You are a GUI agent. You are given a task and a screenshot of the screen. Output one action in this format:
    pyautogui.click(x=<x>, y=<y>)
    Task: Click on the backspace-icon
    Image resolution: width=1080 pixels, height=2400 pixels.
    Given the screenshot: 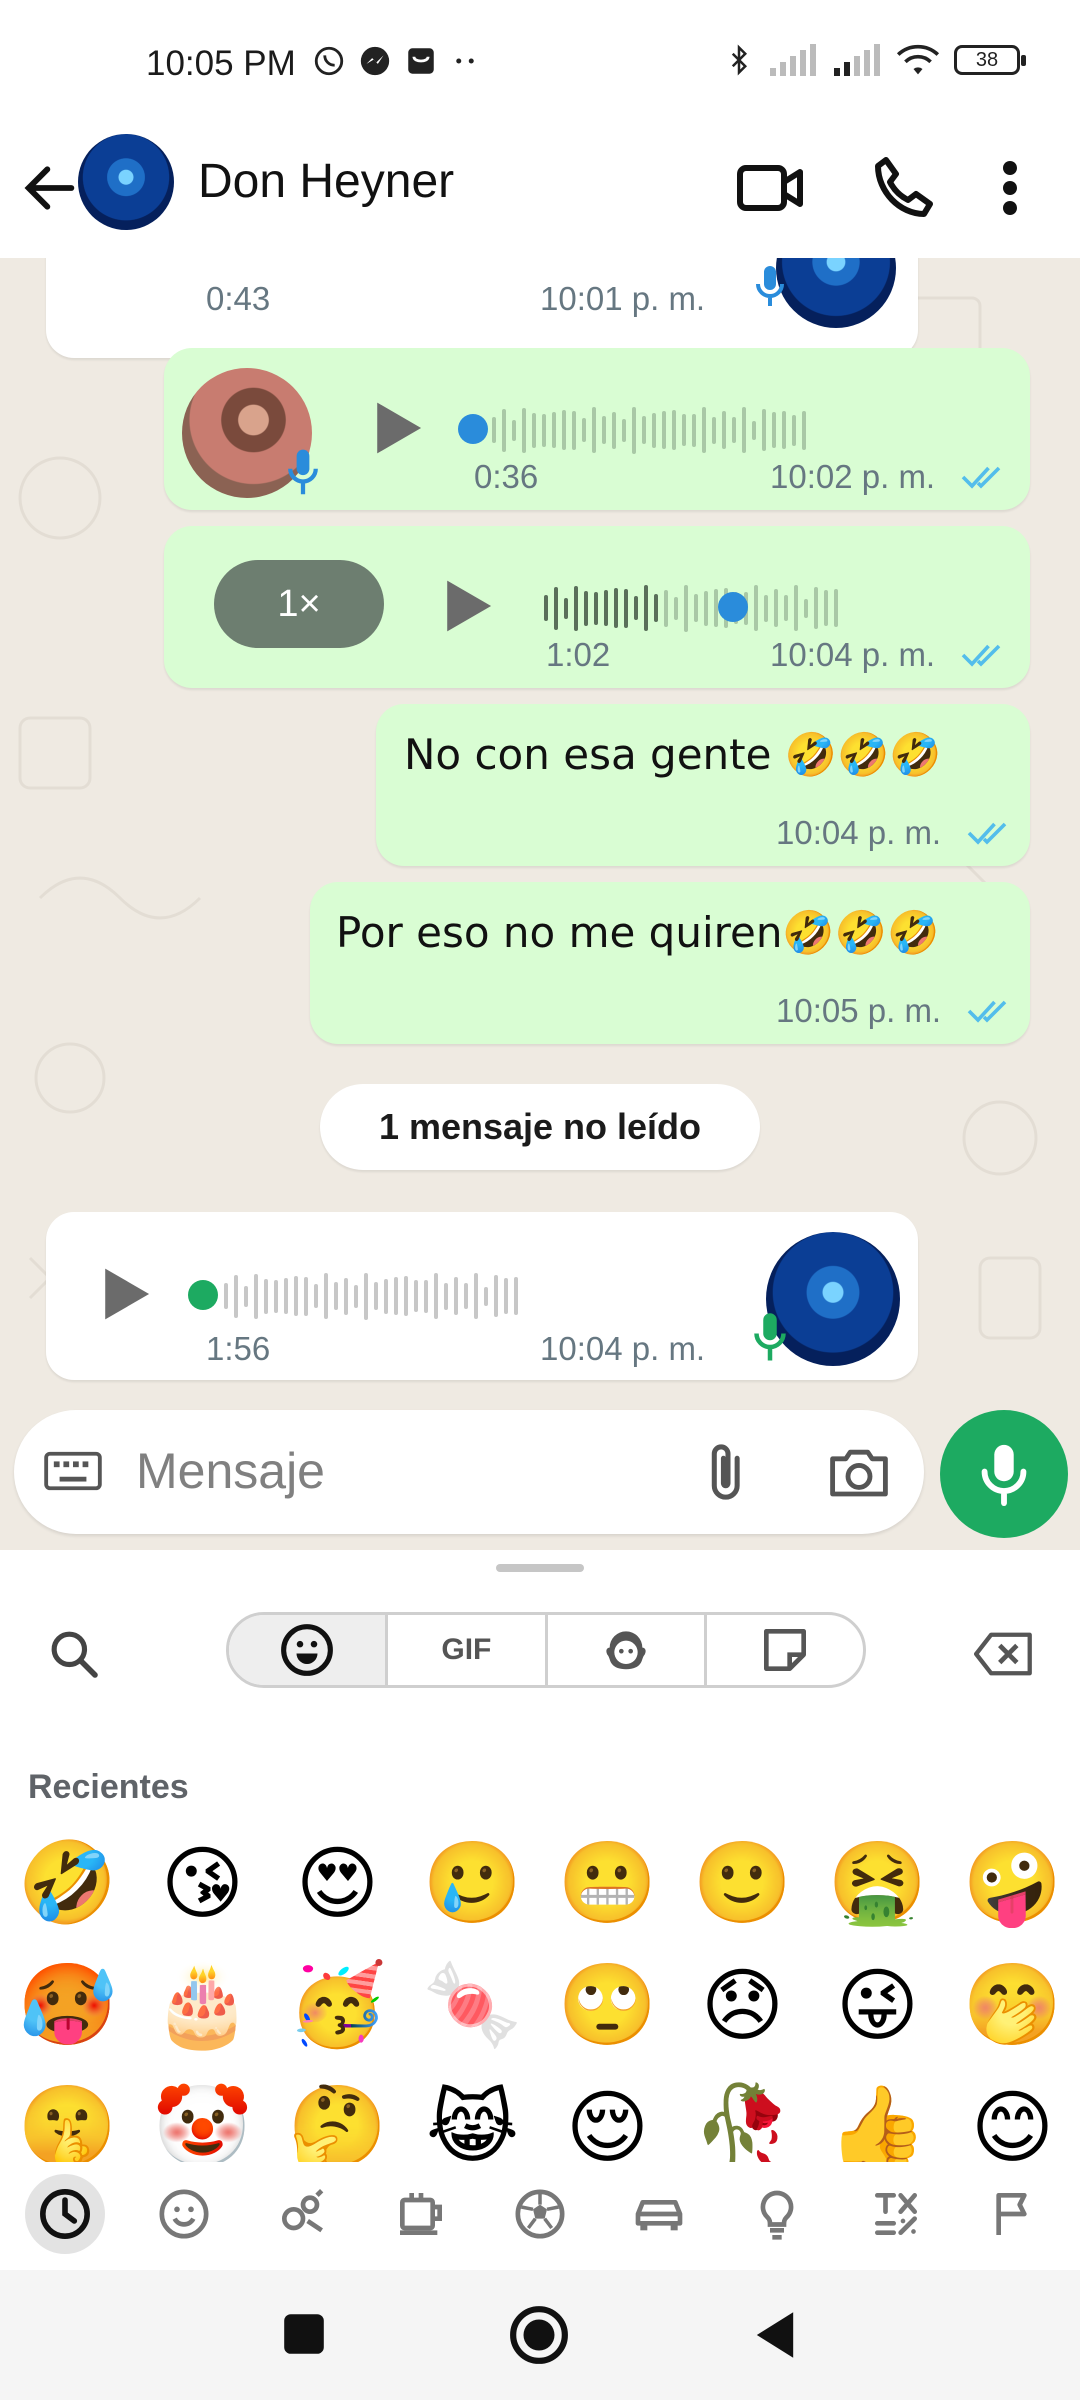 What is the action you would take?
    pyautogui.click(x=1004, y=1654)
    